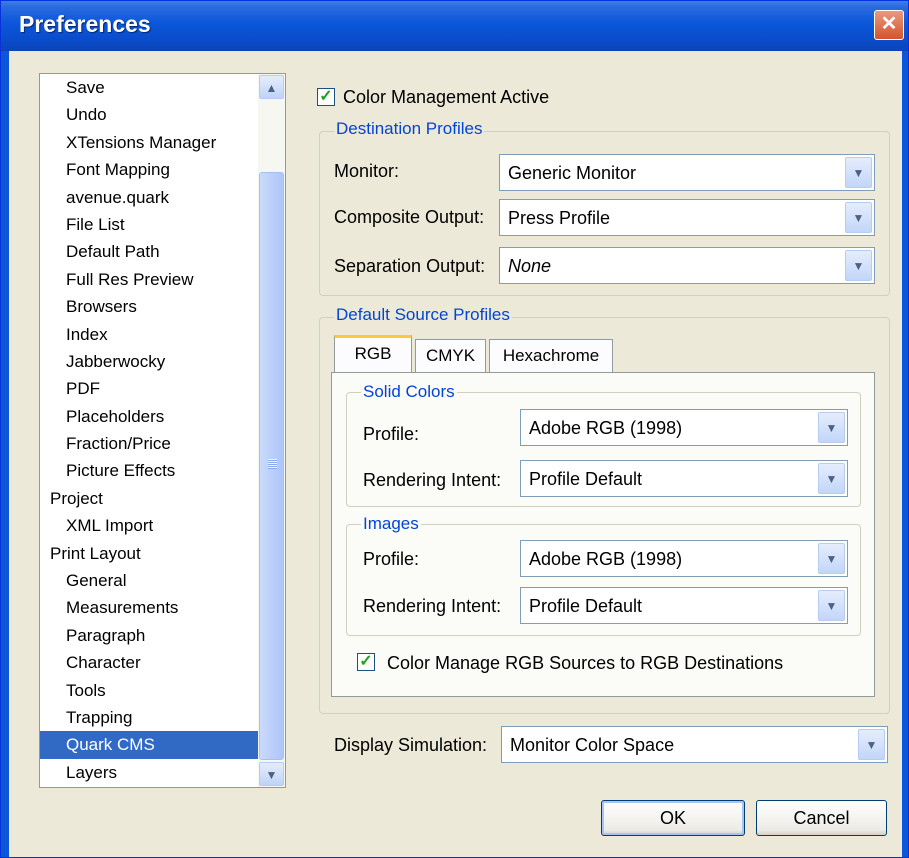 The image size is (909, 858). I want to click on separation-output-select: None ▼, so click(687, 265).